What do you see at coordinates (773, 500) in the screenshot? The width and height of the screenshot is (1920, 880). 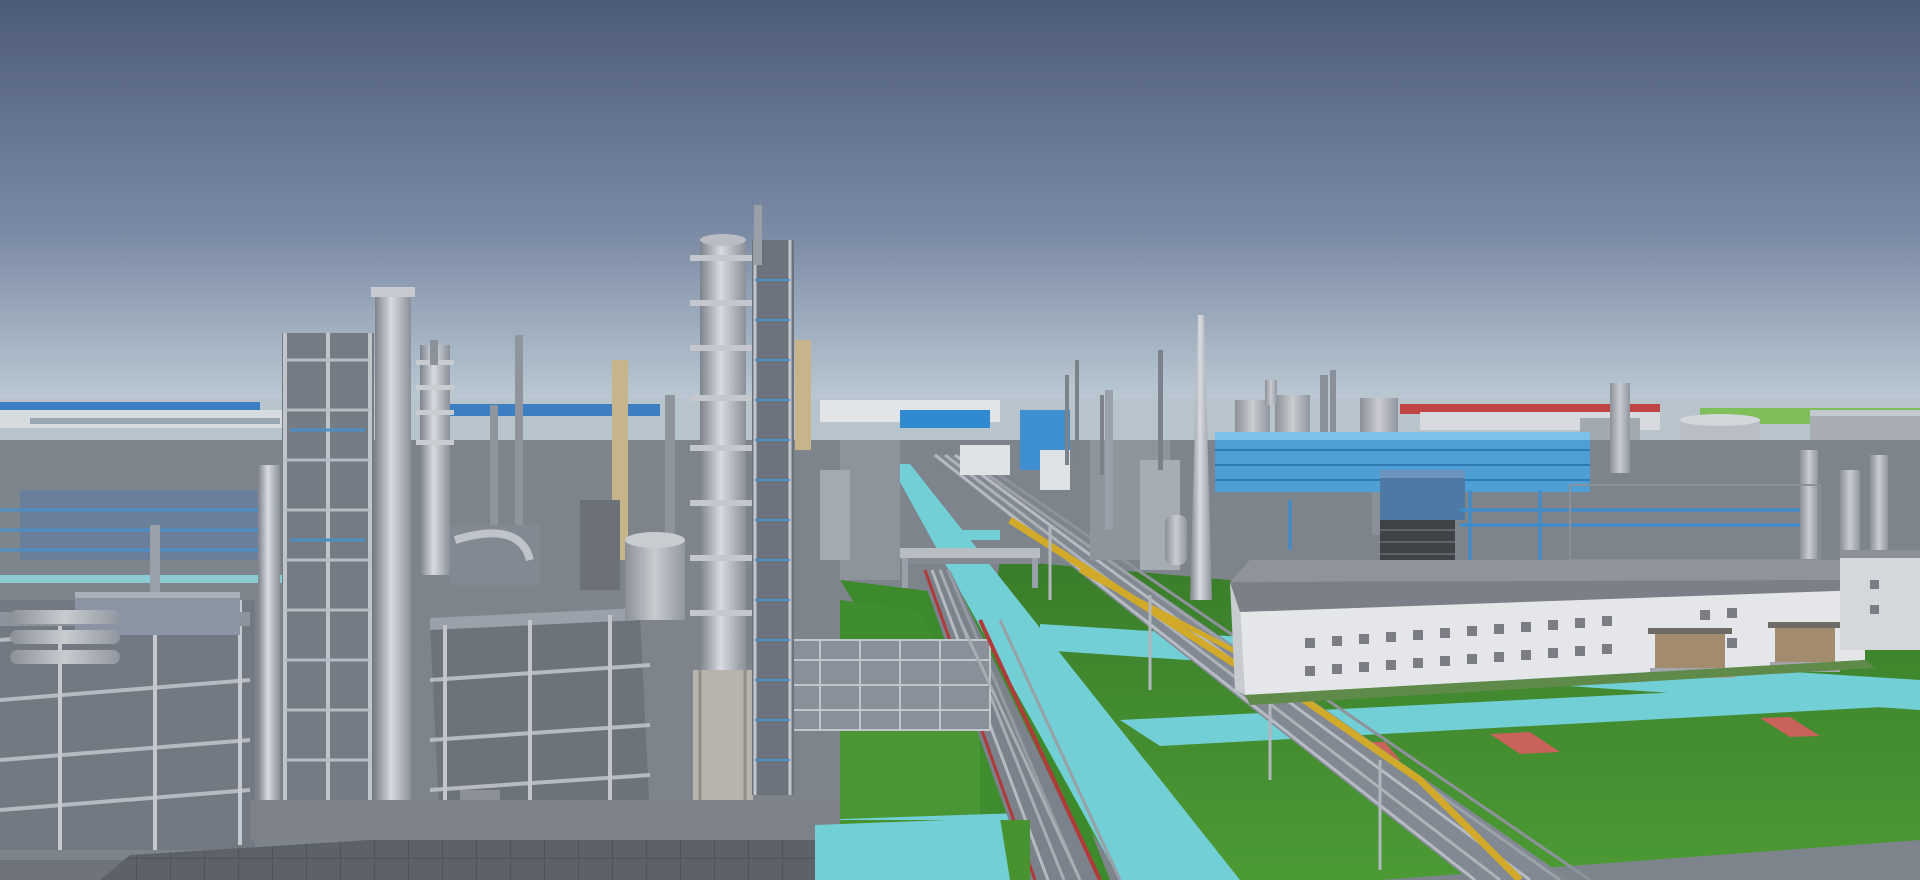 I see `lattice-tower-center` at bounding box center [773, 500].